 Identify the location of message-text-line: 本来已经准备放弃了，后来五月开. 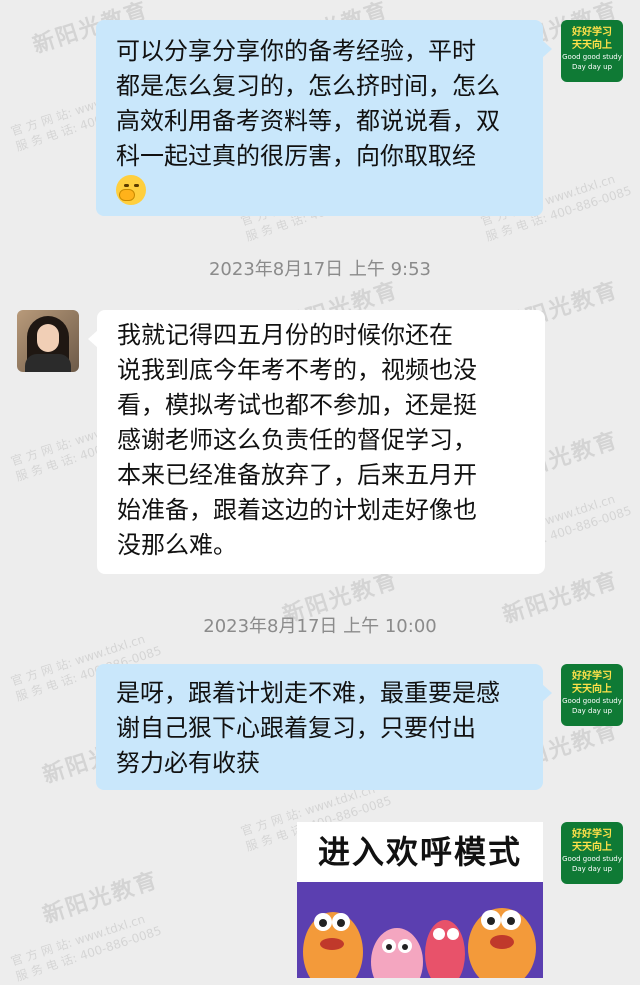
(297, 475).